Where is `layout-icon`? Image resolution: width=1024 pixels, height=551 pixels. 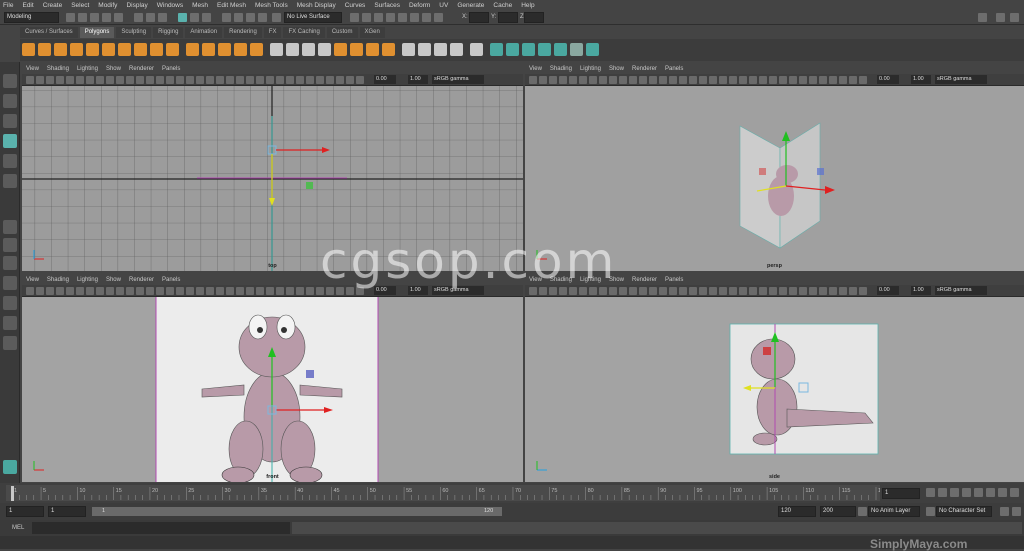 layout-icon is located at coordinates (10, 303).